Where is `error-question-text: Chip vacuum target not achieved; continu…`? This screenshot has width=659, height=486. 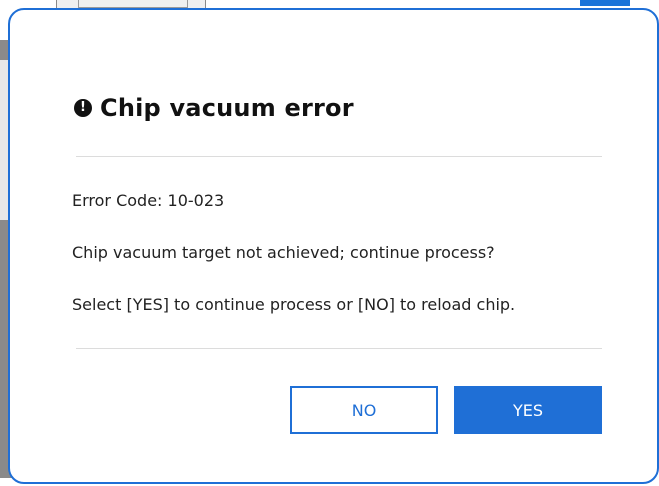
error-question-text: Chip vacuum target not achieved; continu… is located at coordinates (283, 252).